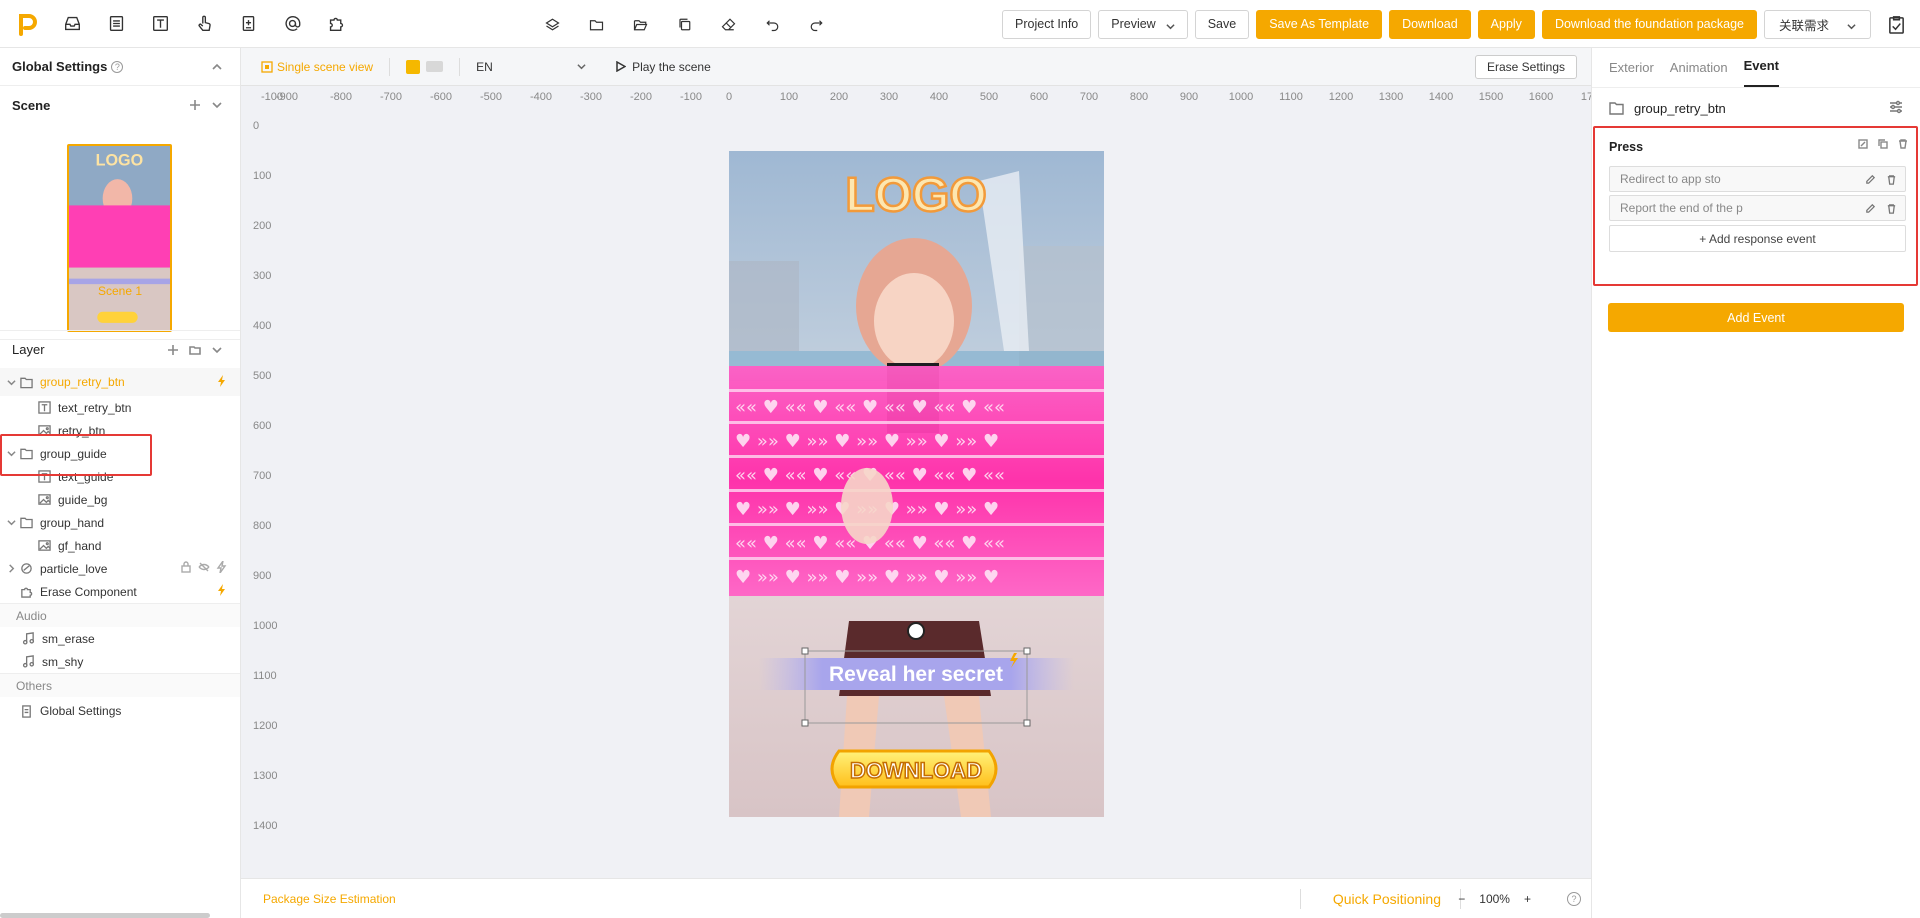 The height and width of the screenshot is (918, 1920). What do you see at coordinates (262, 226) in the screenshot?
I see `ruler-tick: 200` at bounding box center [262, 226].